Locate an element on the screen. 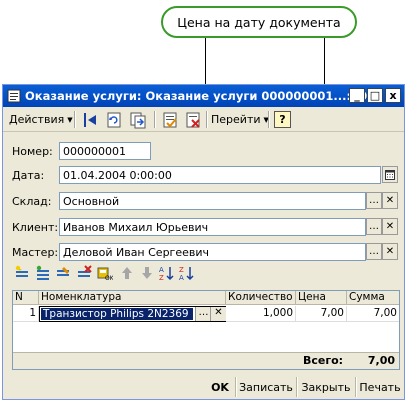 The width and height of the screenshot is (408, 403). price-callout: Цена на дату документа is located at coordinates (259, 22).